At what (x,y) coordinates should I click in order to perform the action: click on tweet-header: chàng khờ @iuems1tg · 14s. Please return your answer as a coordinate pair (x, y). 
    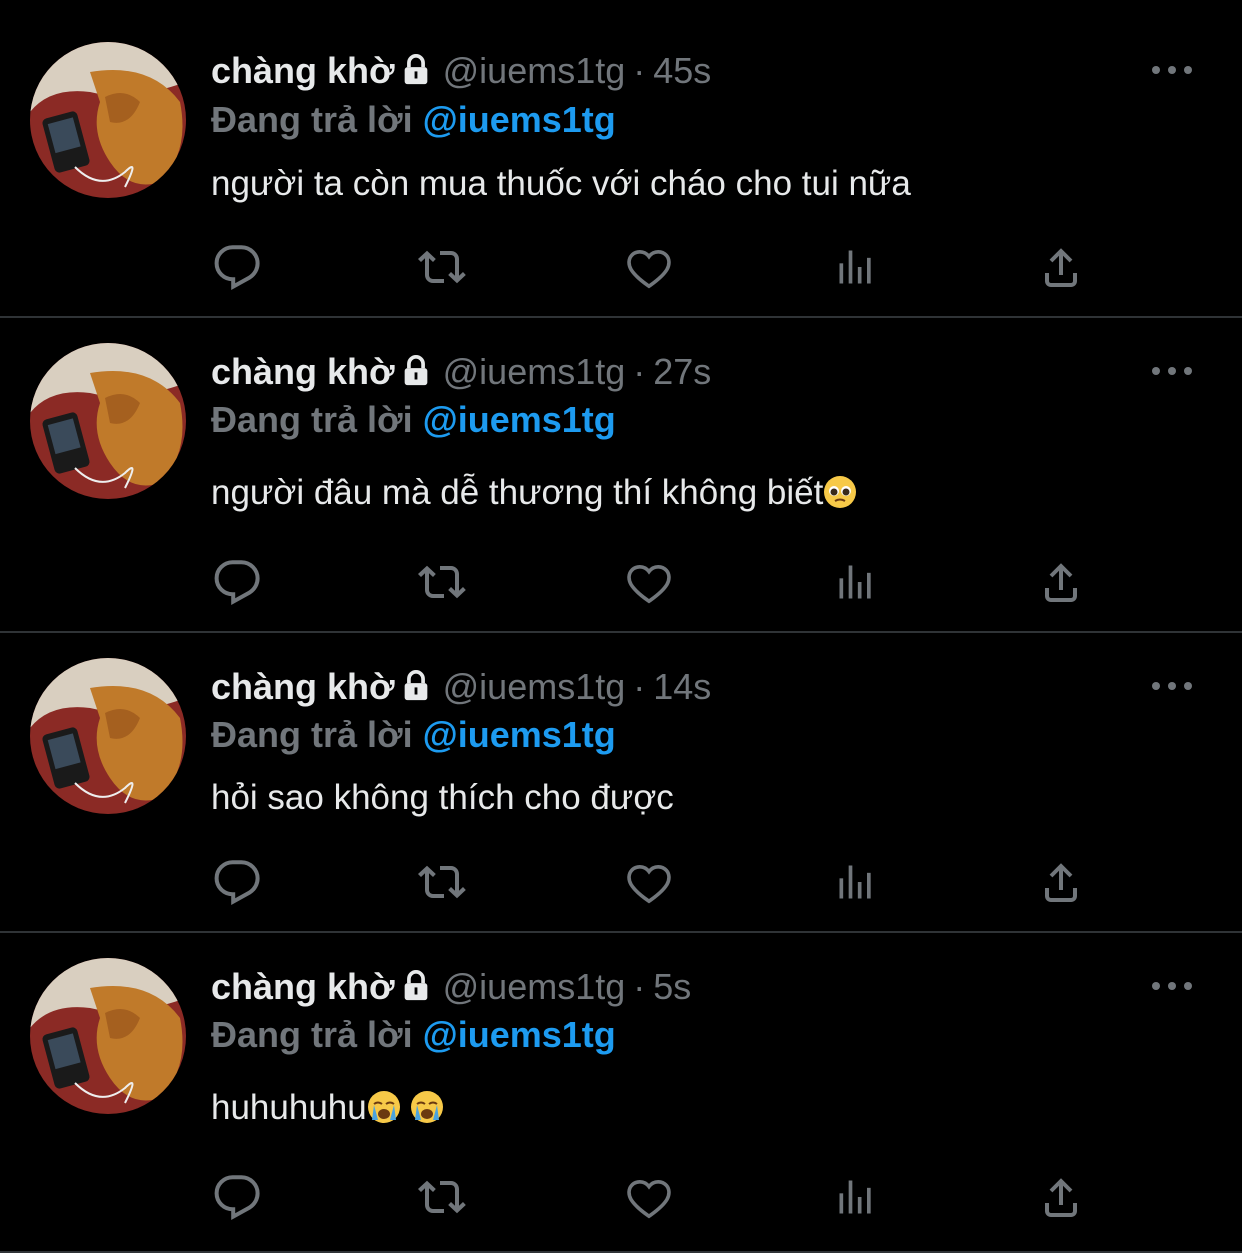
    Looking at the image, I should click on (461, 689).